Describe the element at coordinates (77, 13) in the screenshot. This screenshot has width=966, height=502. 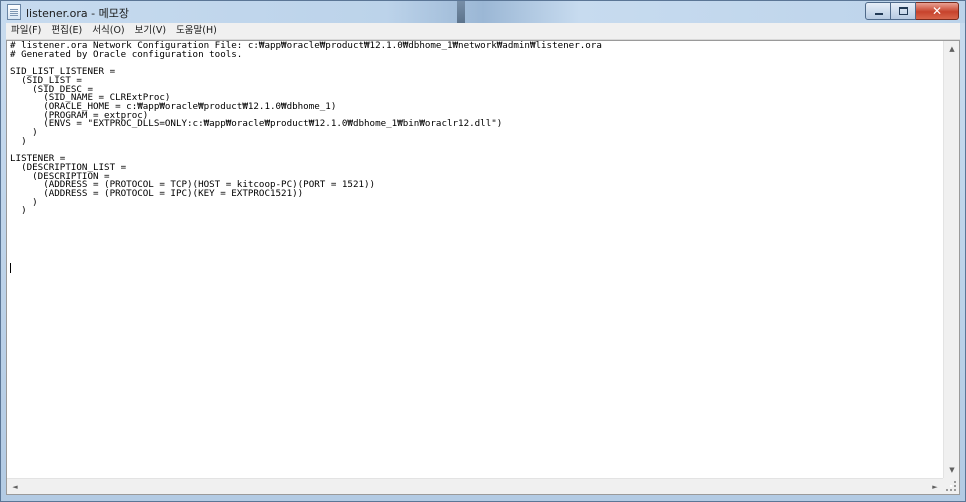
I see `window-title: listener.ora - 메모장` at that location.